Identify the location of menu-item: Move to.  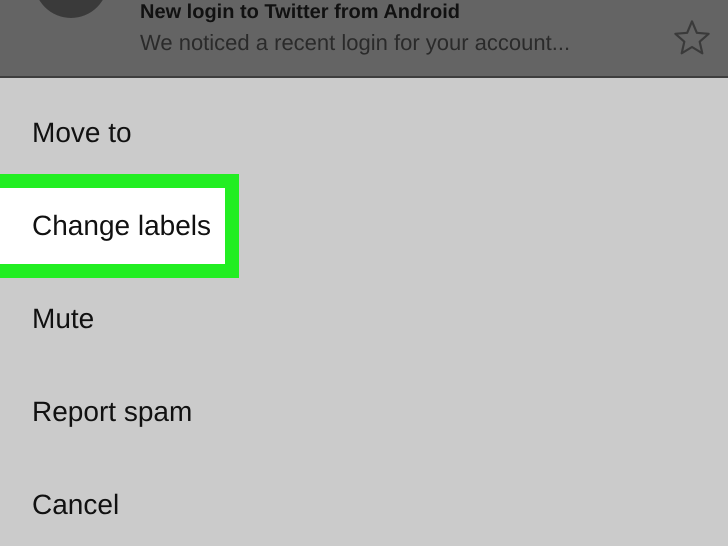
(82, 132).